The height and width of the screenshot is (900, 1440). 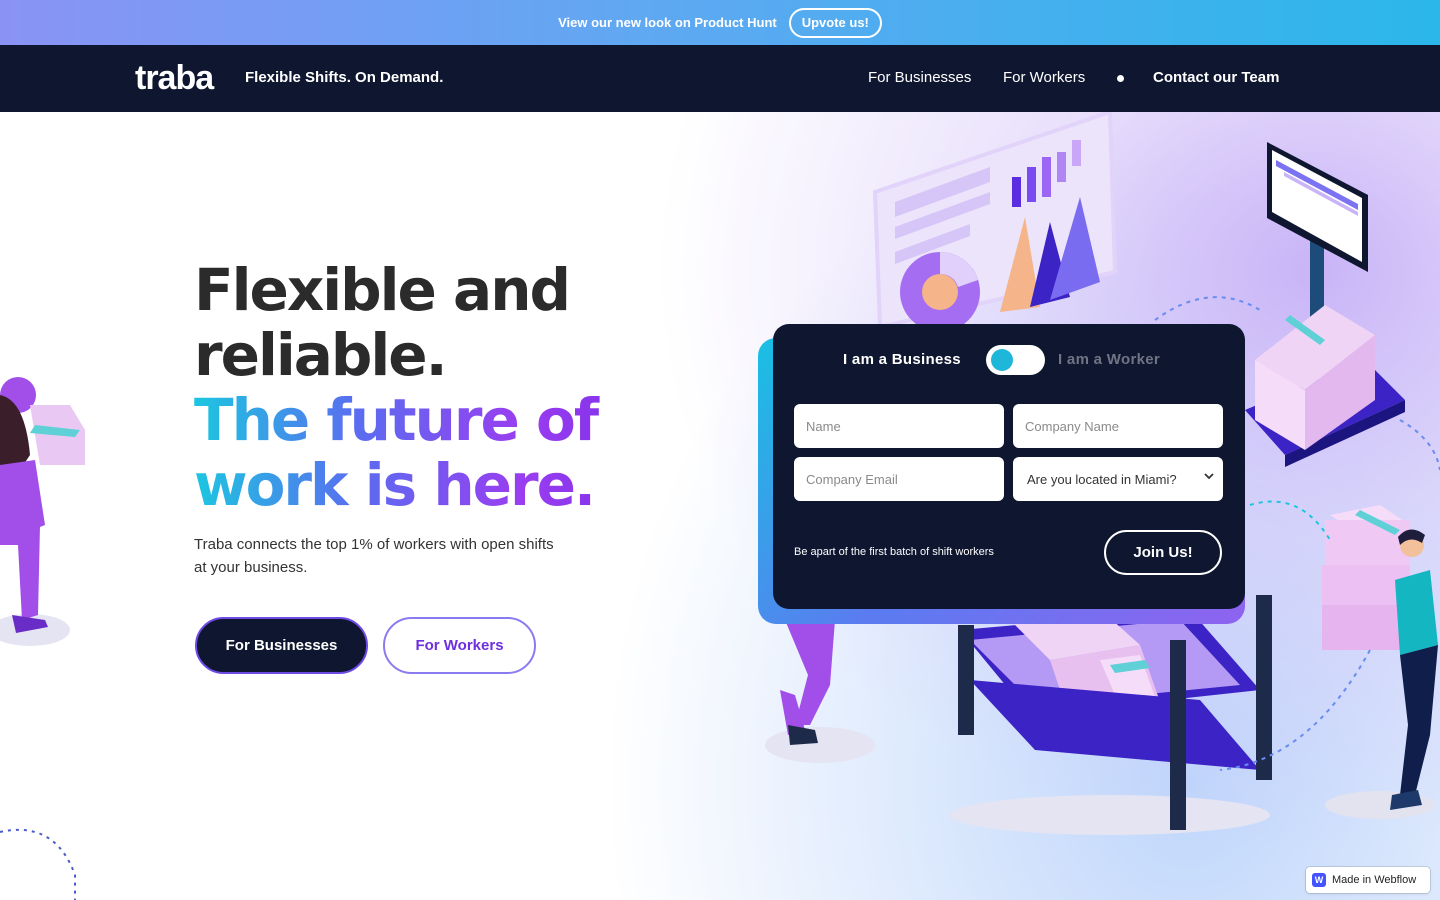 I want to click on join-us-button: Join Us!, so click(x=1163, y=552).